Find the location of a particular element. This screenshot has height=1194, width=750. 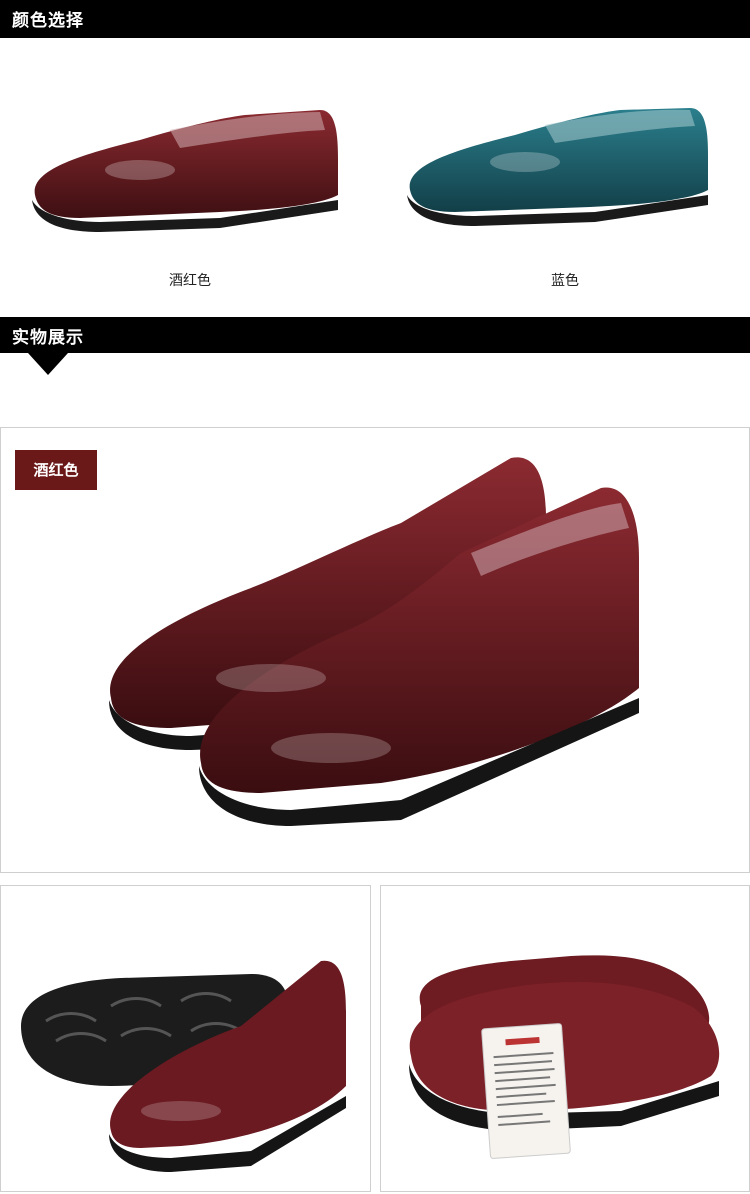

color-option-label: 酒红色 is located at coordinates (190, 281).